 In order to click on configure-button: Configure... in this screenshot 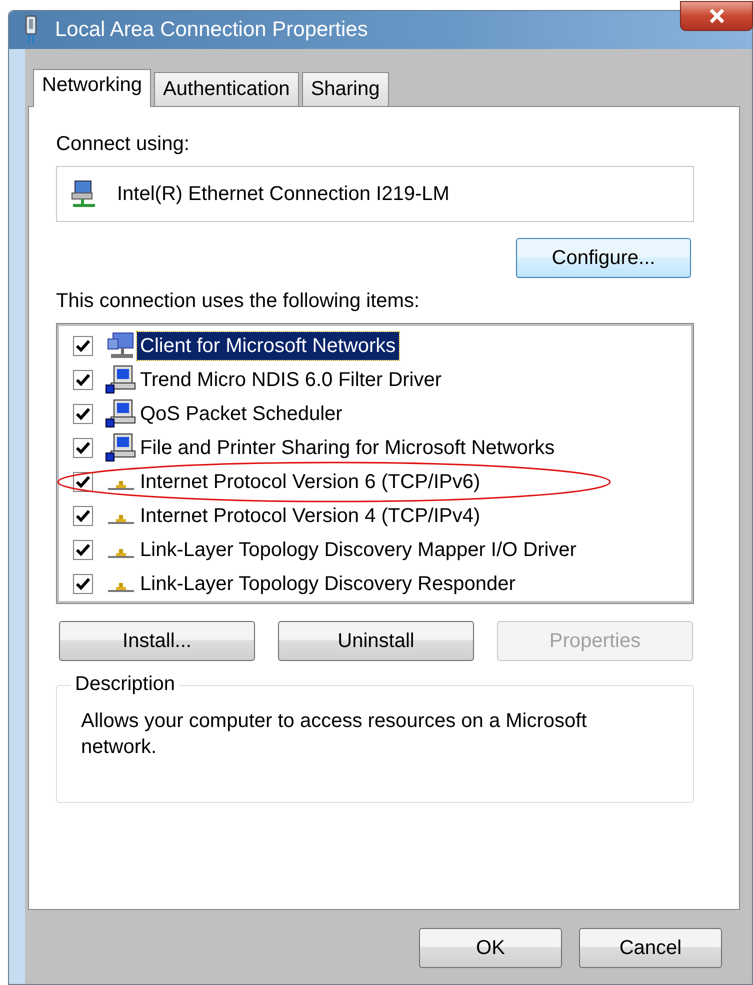, I will do `click(603, 258)`.